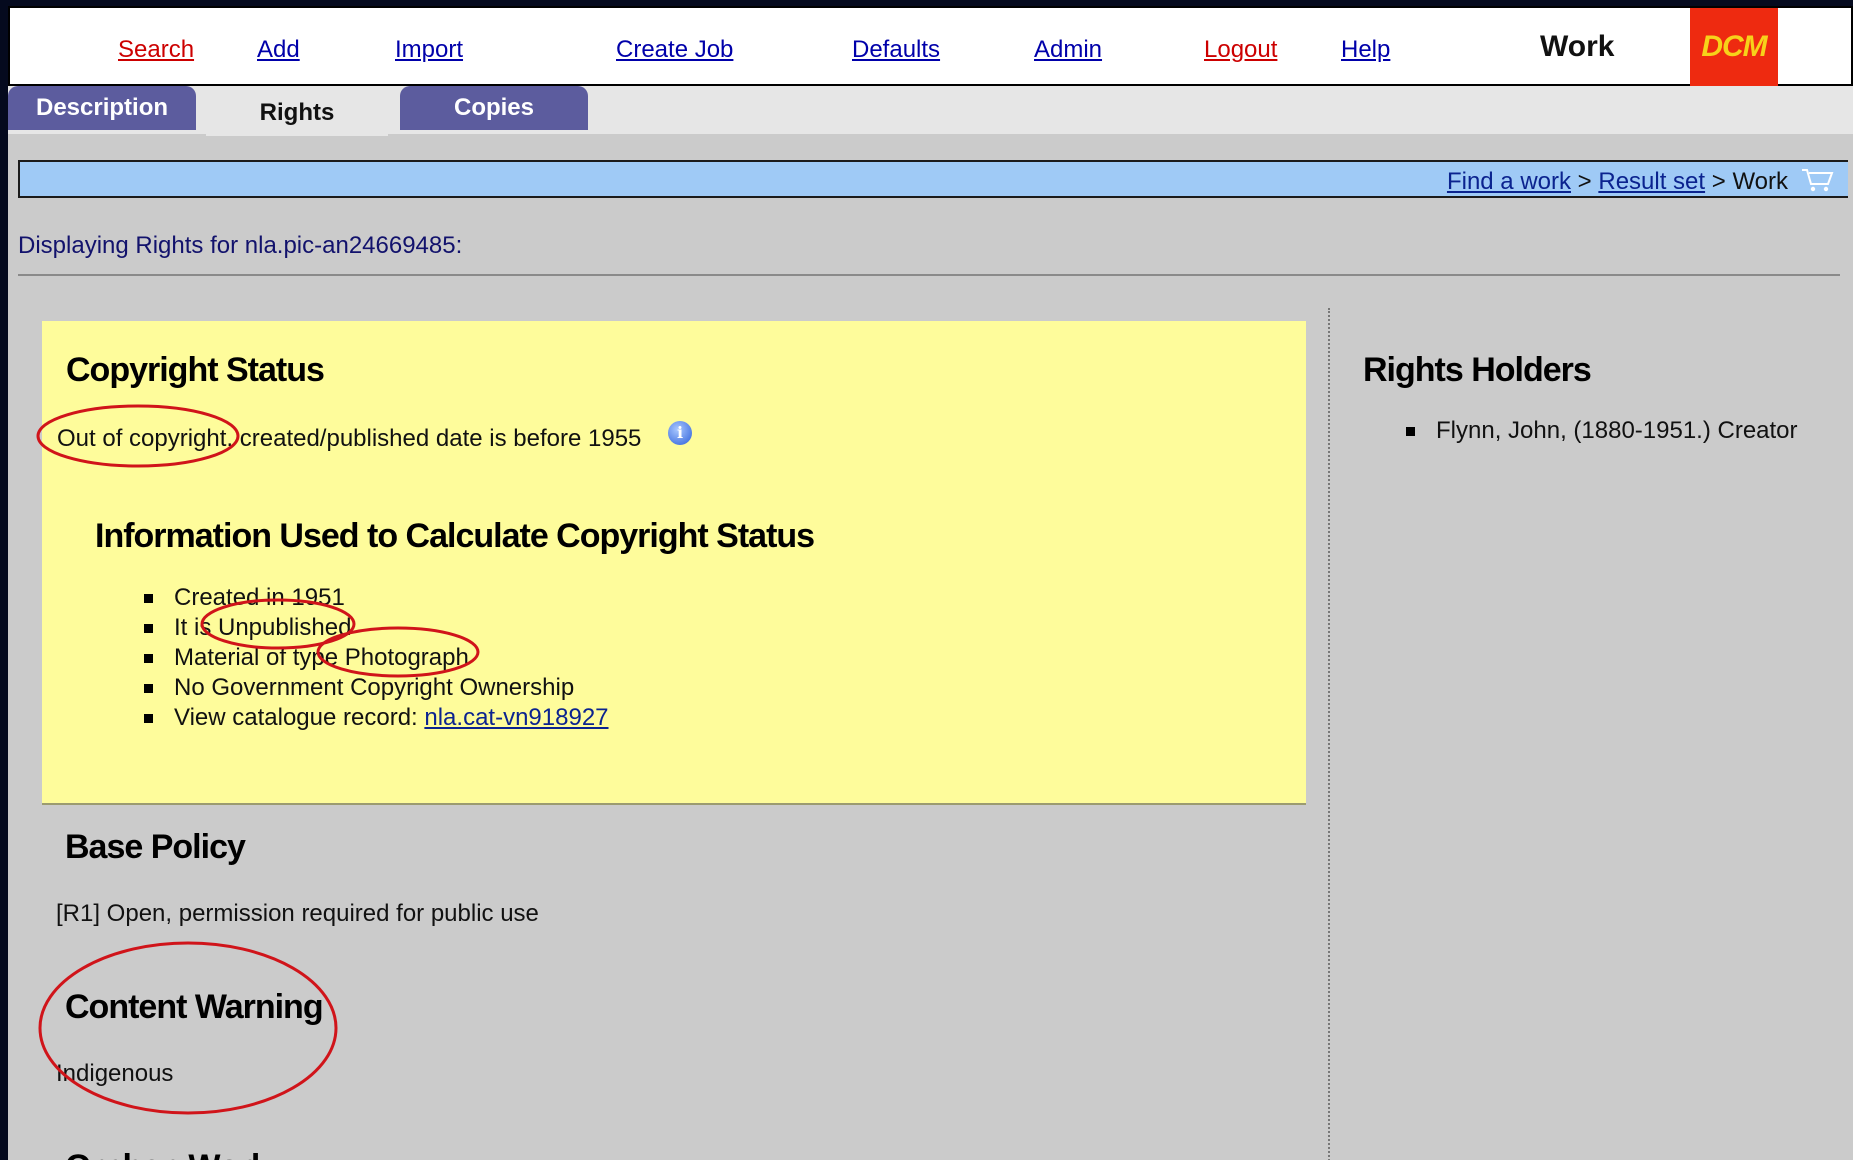  I want to click on content-warning-heading: Content Warning, so click(194, 1007).